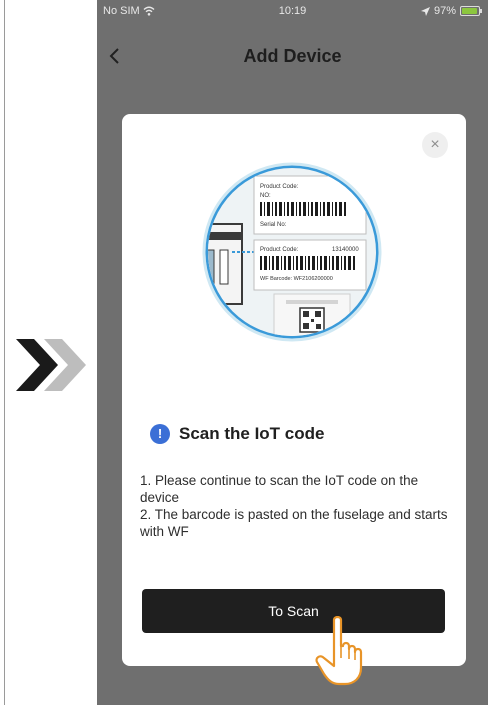  What do you see at coordinates (425, 11) in the screenshot?
I see `location-arrow-icon` at bounding box center [425, 11].